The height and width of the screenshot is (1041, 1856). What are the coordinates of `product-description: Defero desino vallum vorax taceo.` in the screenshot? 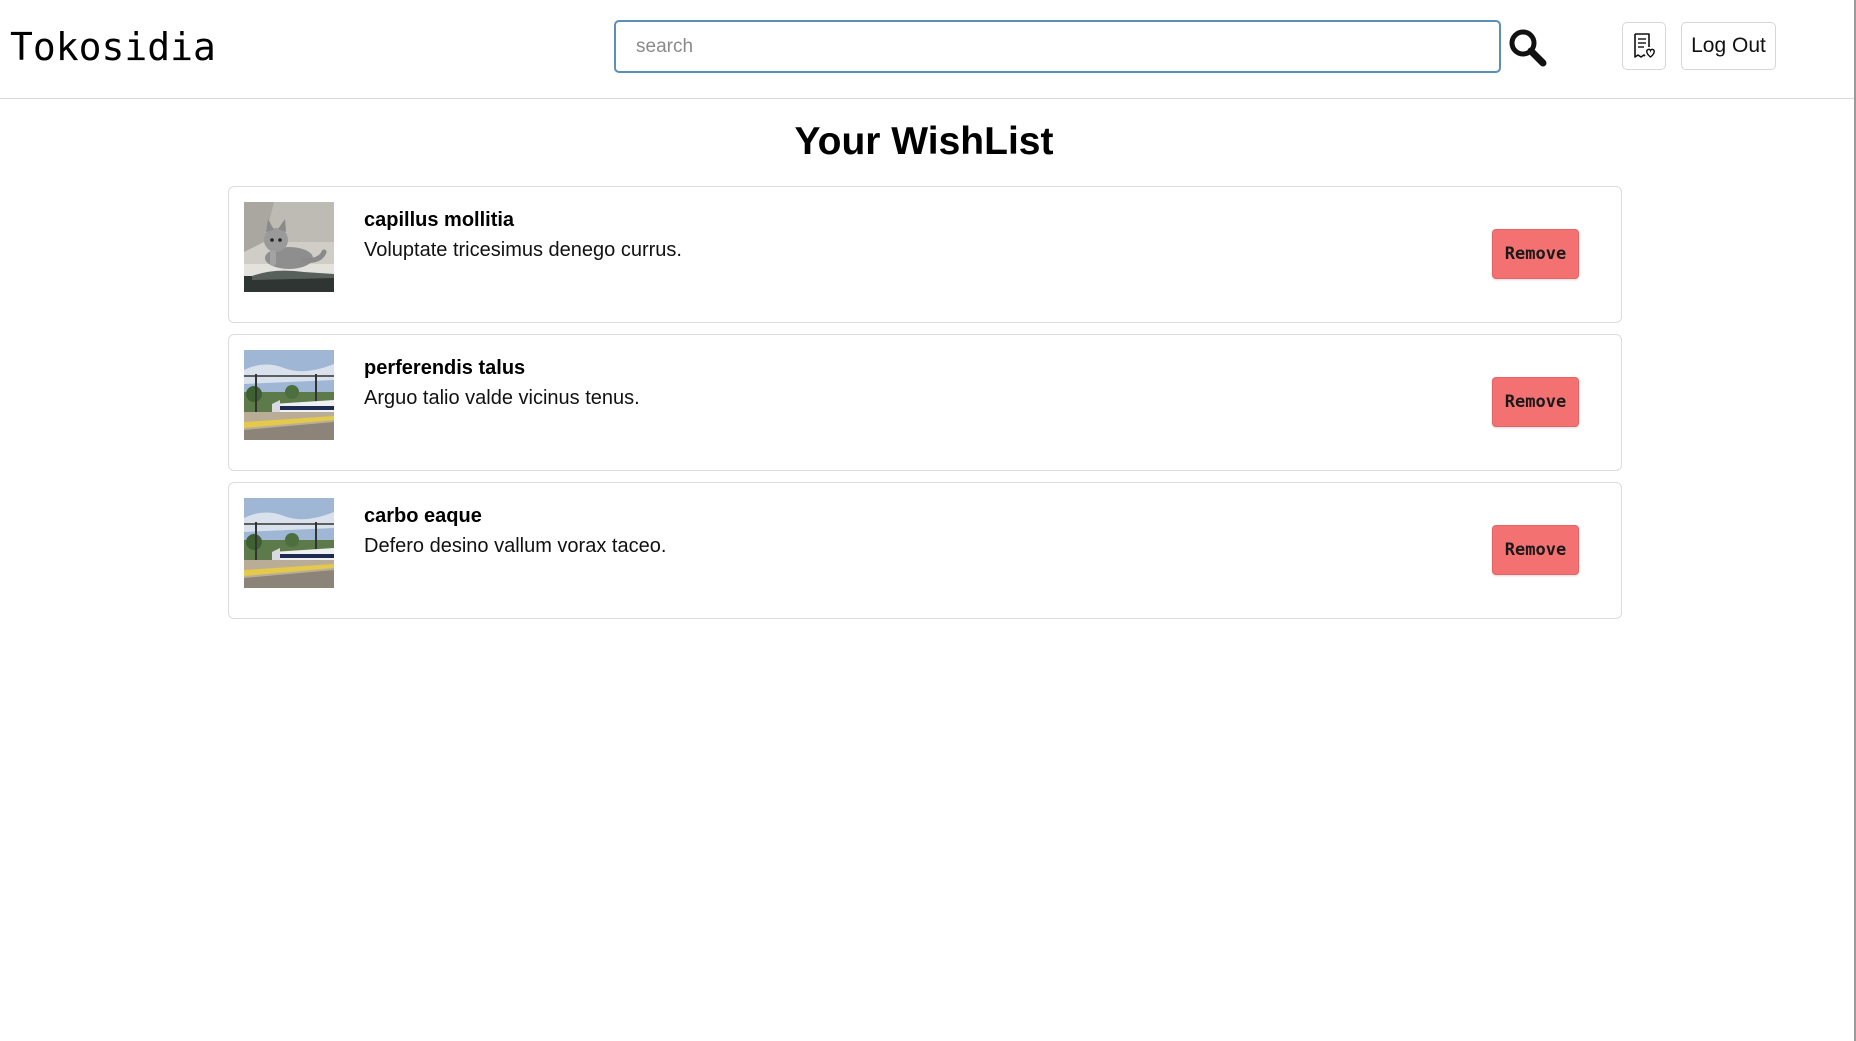 It's located at (515, 546).